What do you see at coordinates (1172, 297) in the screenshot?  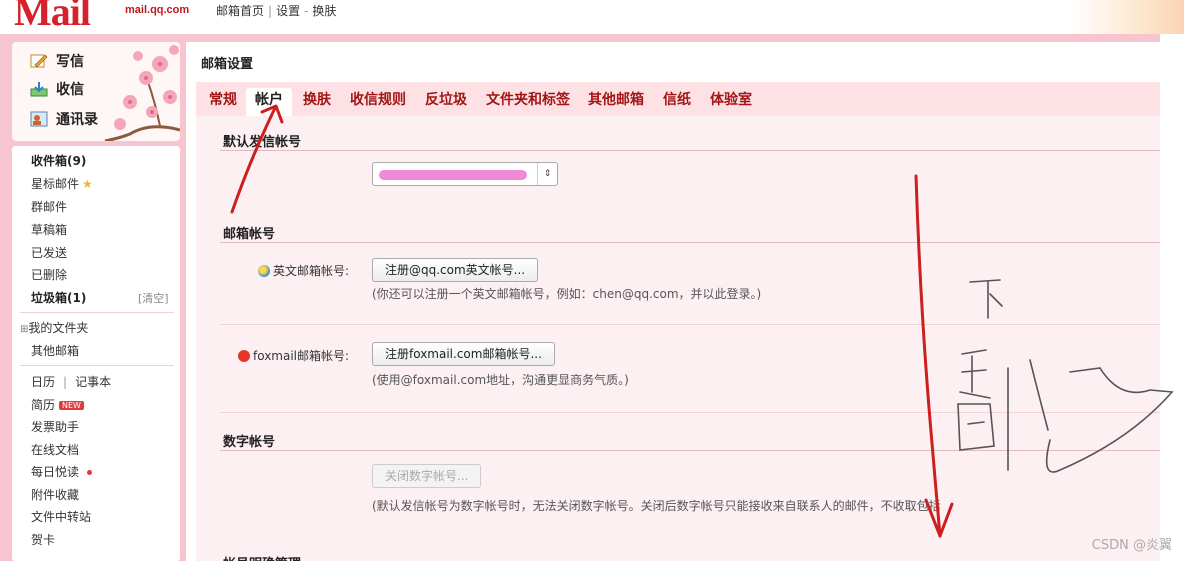 I see `right-strip` at bounding box center [1172, 297].